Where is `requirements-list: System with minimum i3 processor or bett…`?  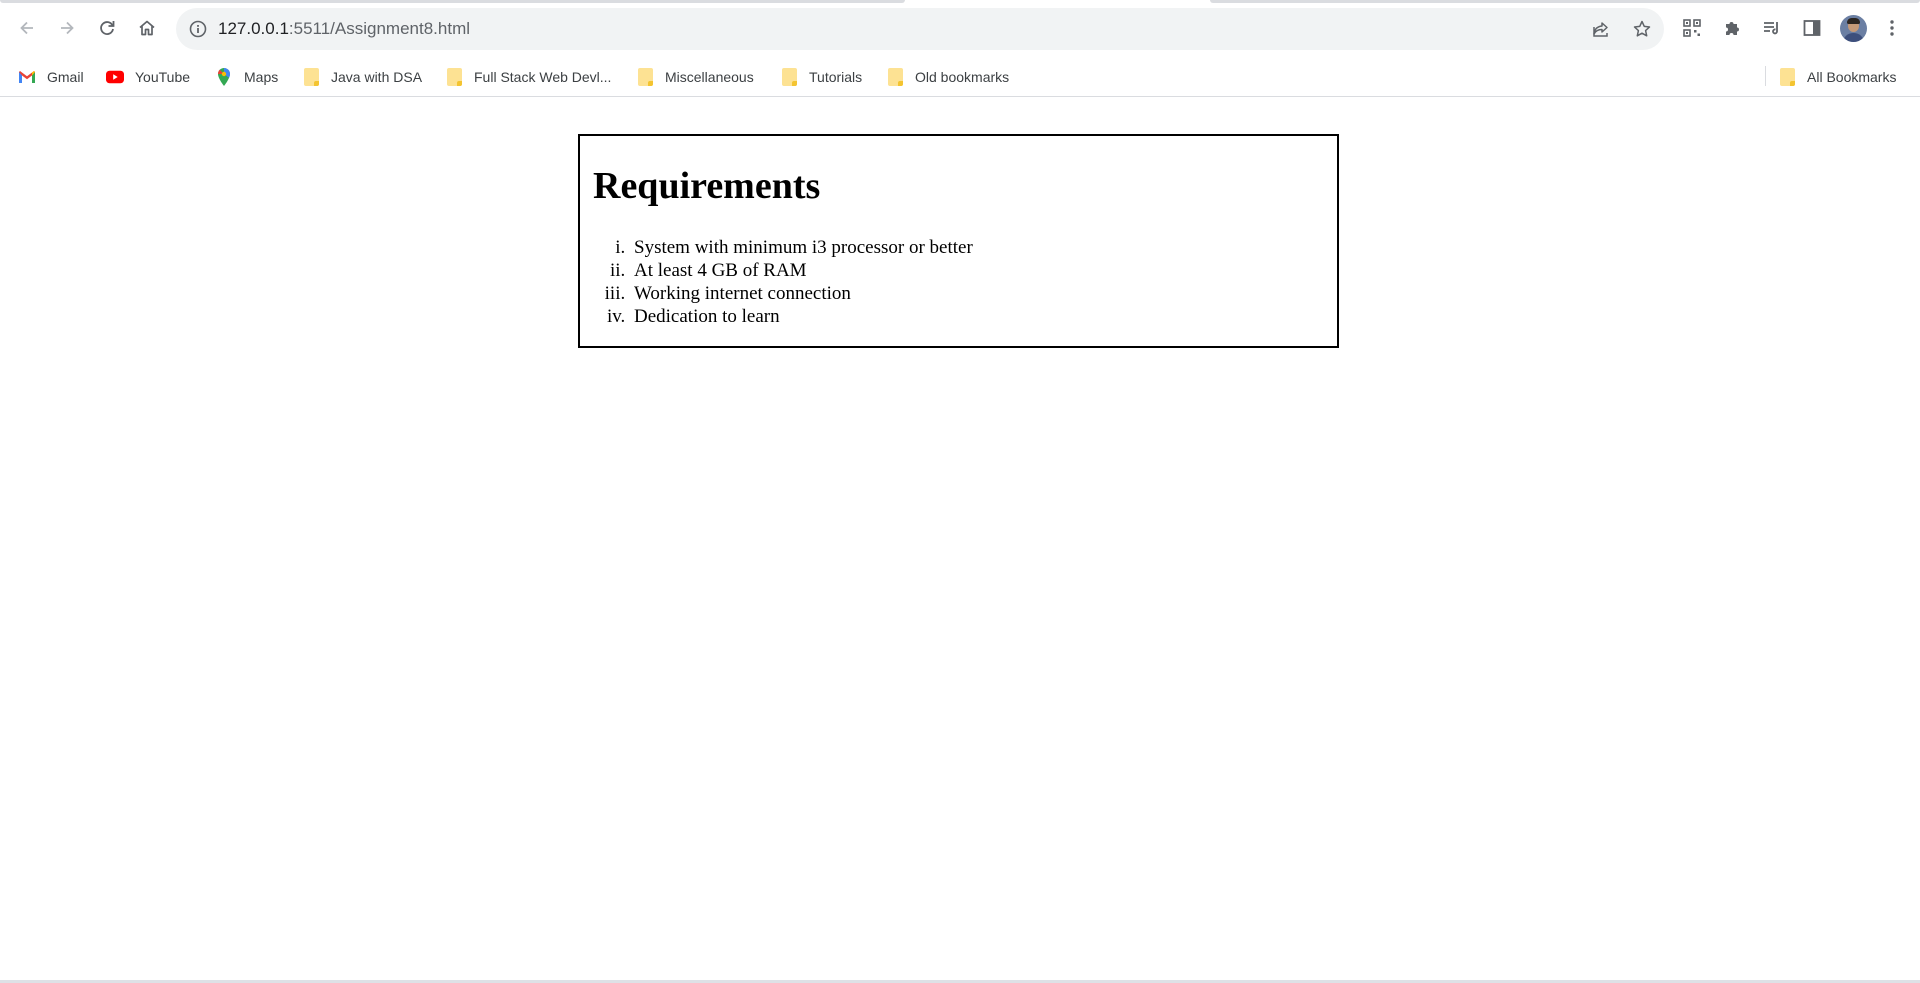 requirements-list: System with minimum i3 processor or bett… is located at coordinates (801, 282).